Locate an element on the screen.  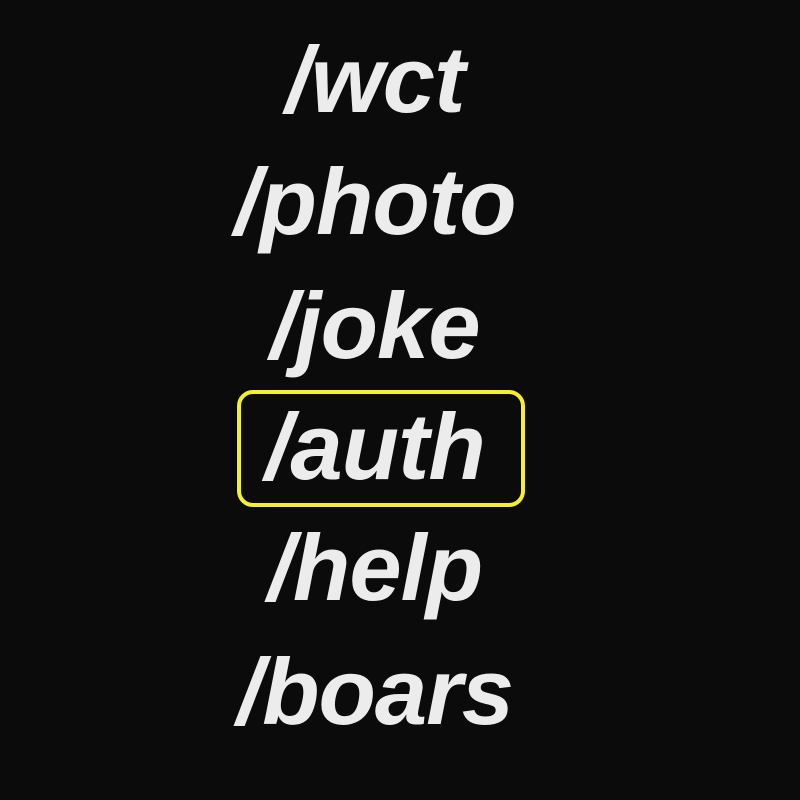
command-boars: /boars is located at coordinates (375, 692).